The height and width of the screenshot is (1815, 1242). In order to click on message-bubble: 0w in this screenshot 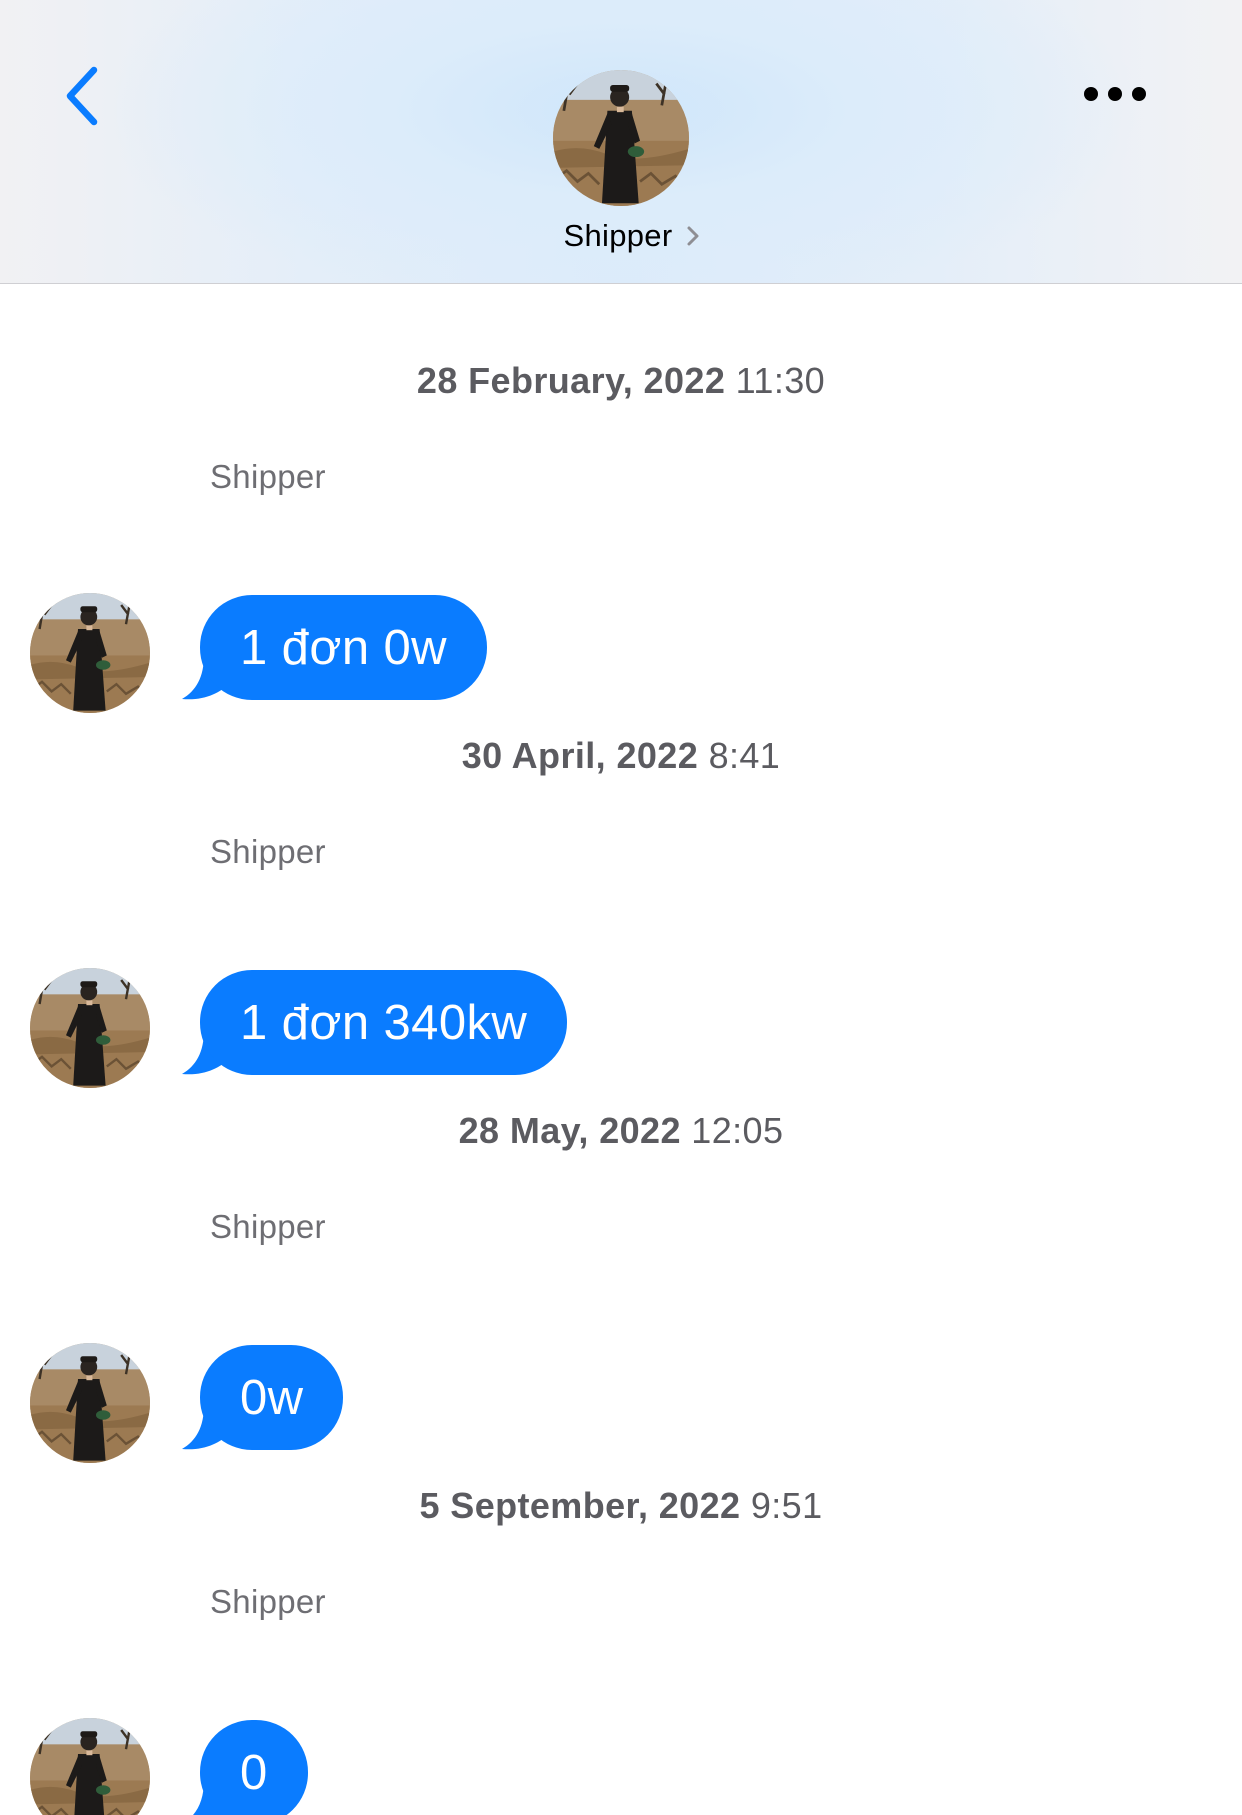, I will do `click(272, 1397)`.